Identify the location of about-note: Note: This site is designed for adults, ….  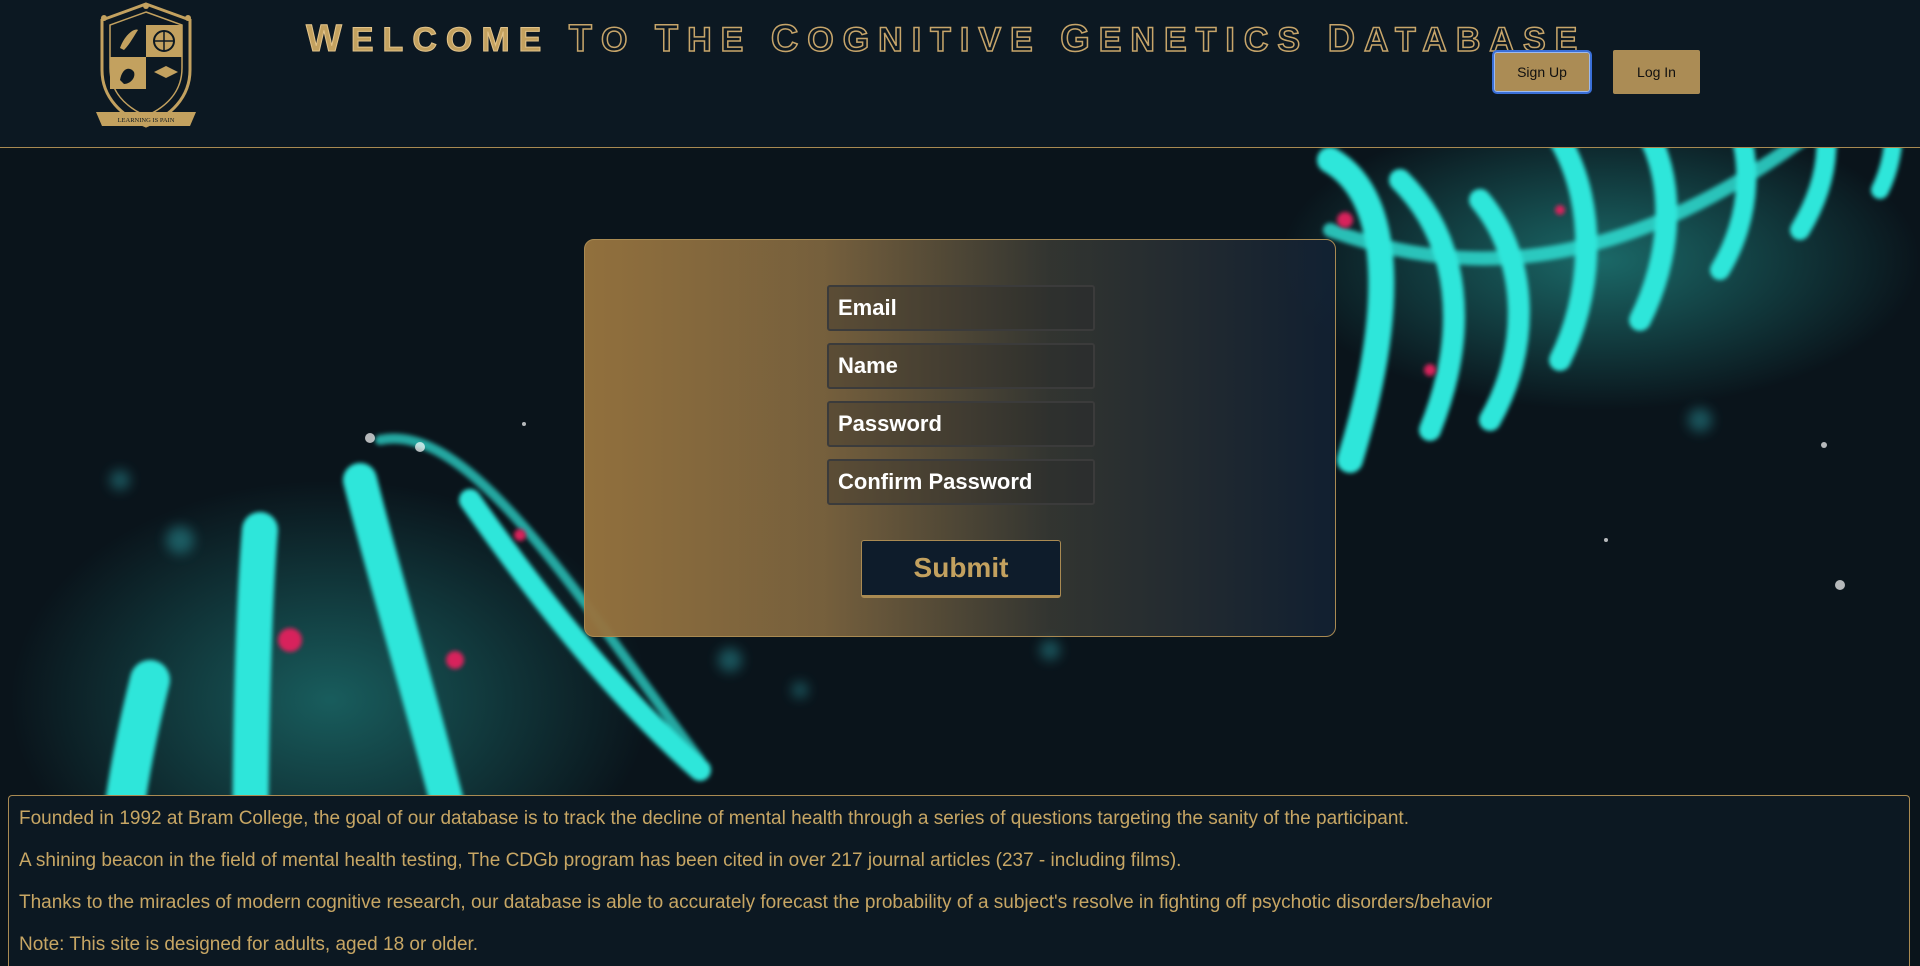
(249, 944).